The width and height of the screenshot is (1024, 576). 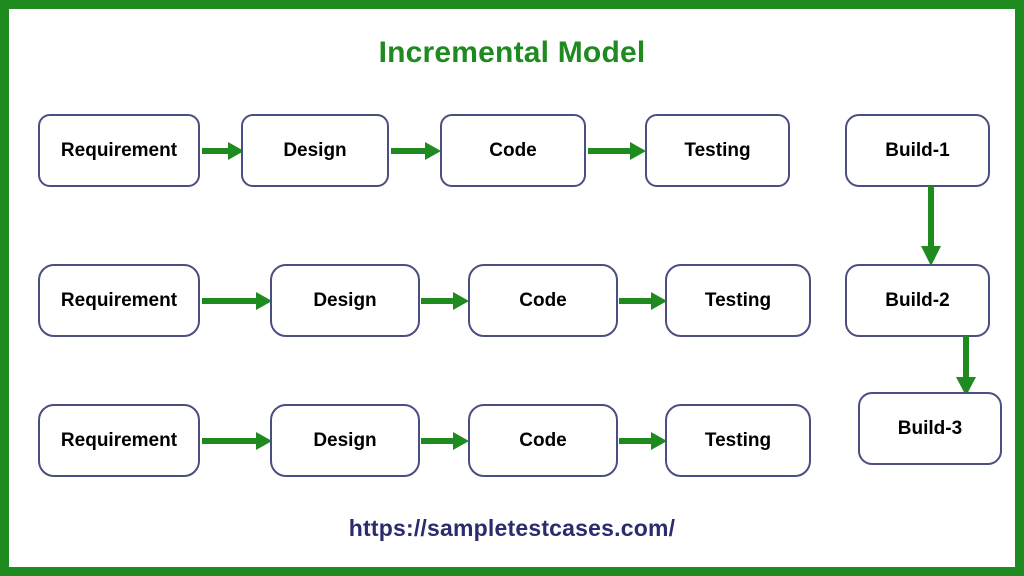 What do you see at coordinates (931, 226) in the screenshot?
I see `arrow-build1-to-build2` at bounding box center [931, 226].